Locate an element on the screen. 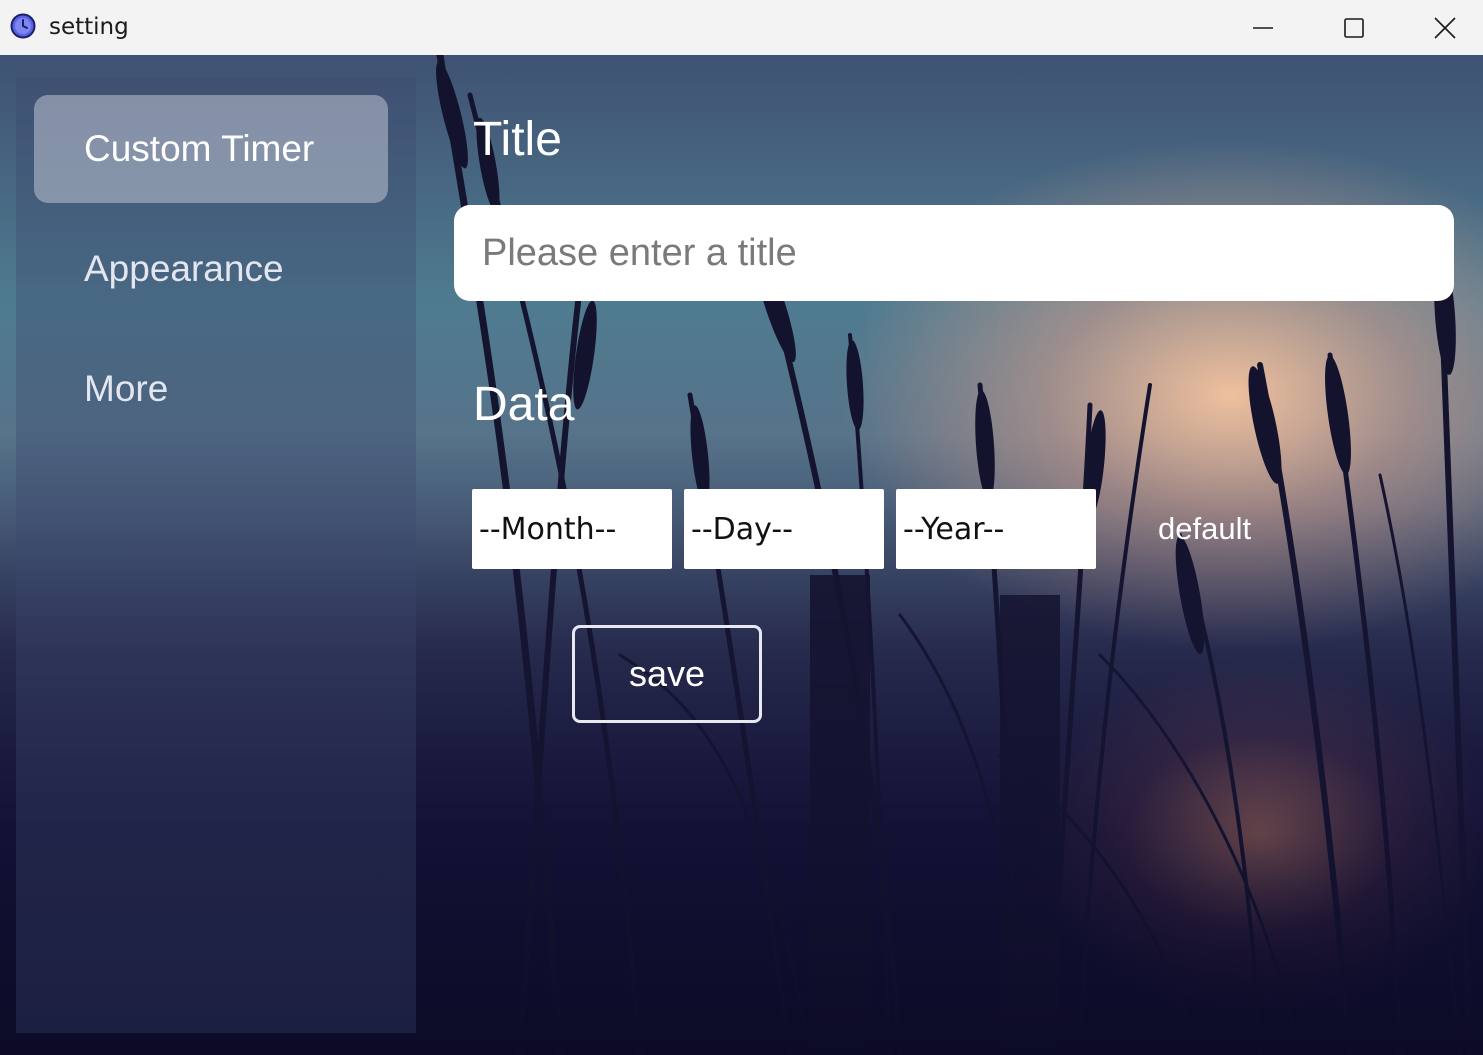 The width and height of the screenshot is (1483, 1055). month-select: --Month-- is located at coordinates (572, 529).